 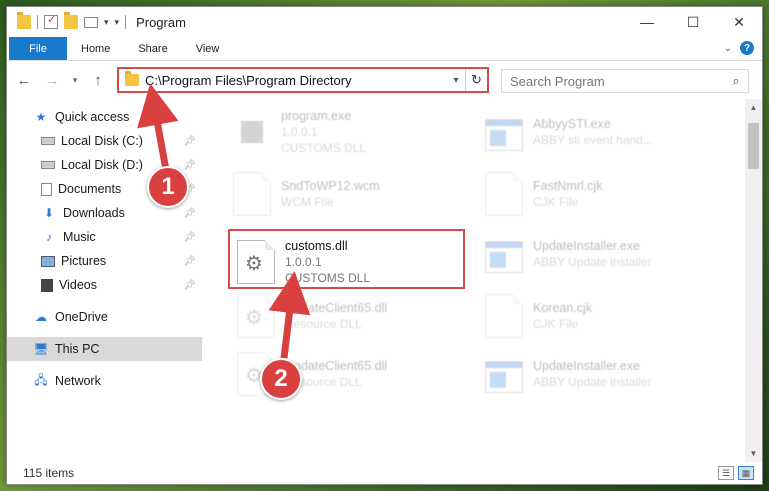 What do you see at coordinates (736, 81) in the screenshot?
I see `search-icon: ⌕` at bounding box center [736, 81].